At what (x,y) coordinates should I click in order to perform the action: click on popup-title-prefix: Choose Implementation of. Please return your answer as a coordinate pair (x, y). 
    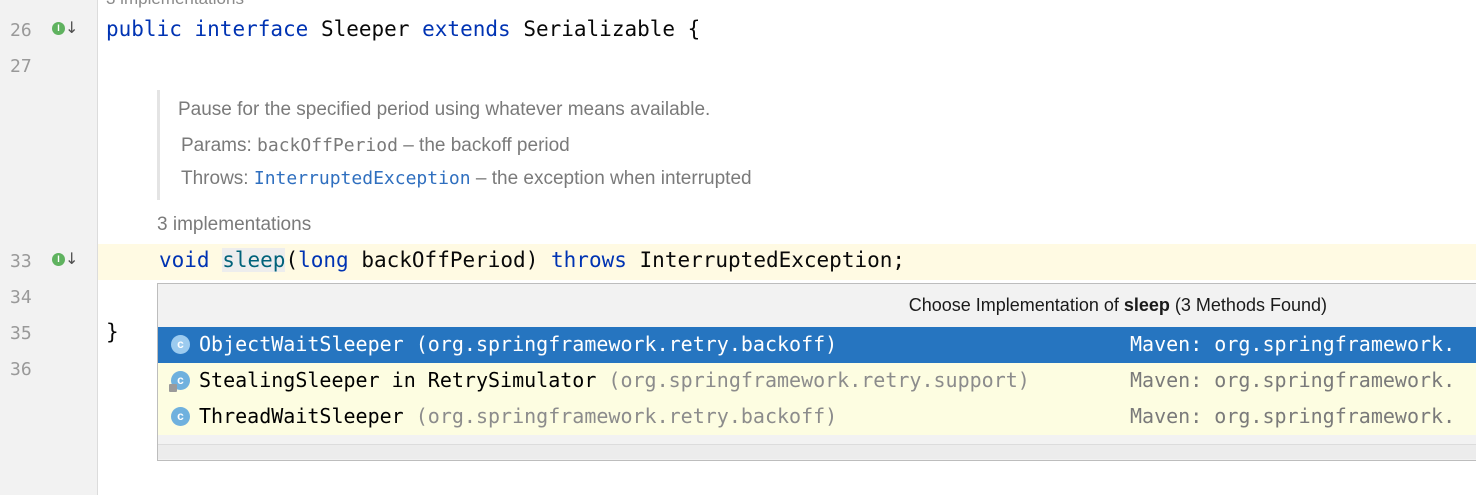
    Looking at the image, I should click on (1013, 305).